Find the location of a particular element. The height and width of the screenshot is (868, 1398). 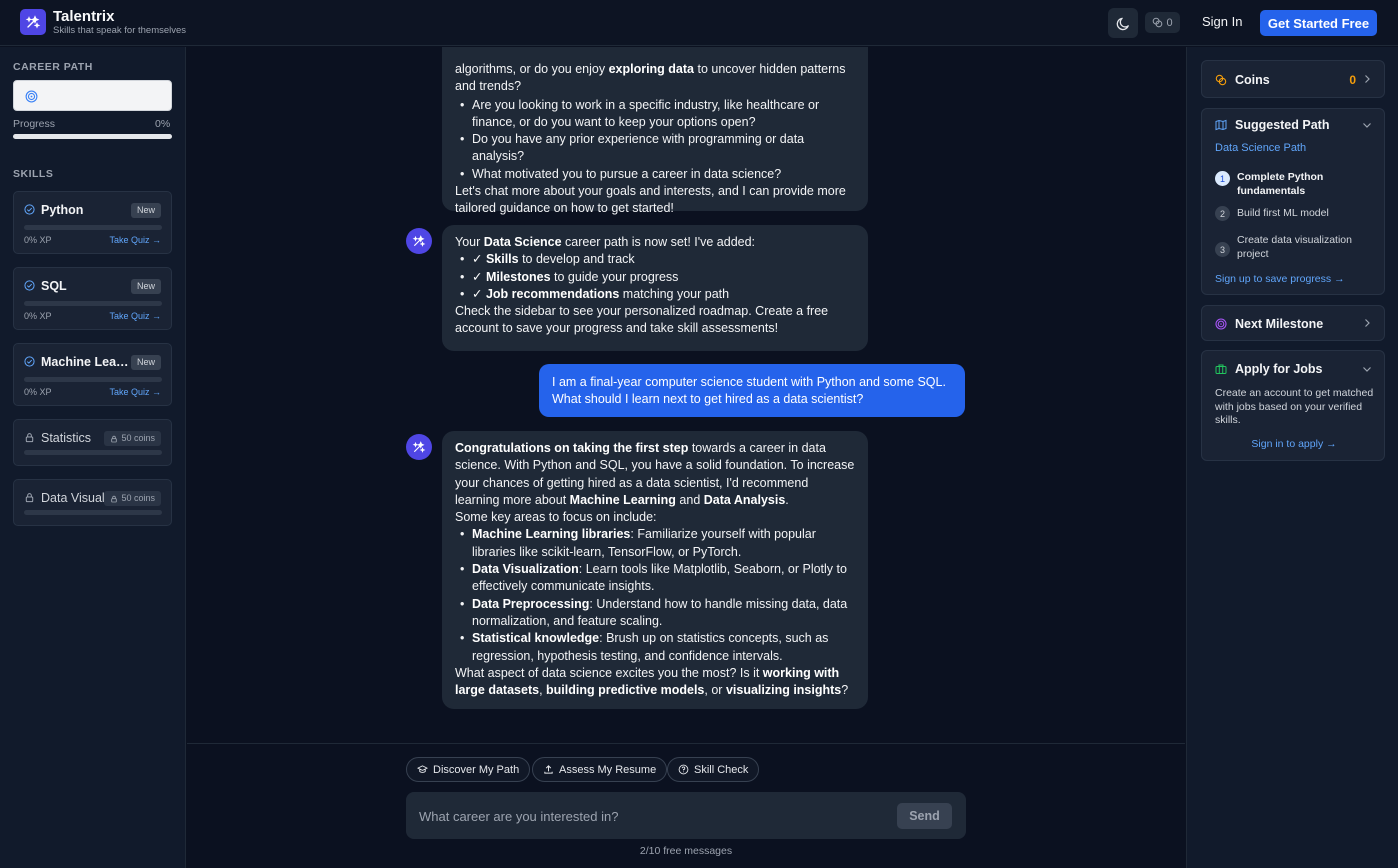

message-text: Some key areas to focus on include: is located at coordinates (556, 517).